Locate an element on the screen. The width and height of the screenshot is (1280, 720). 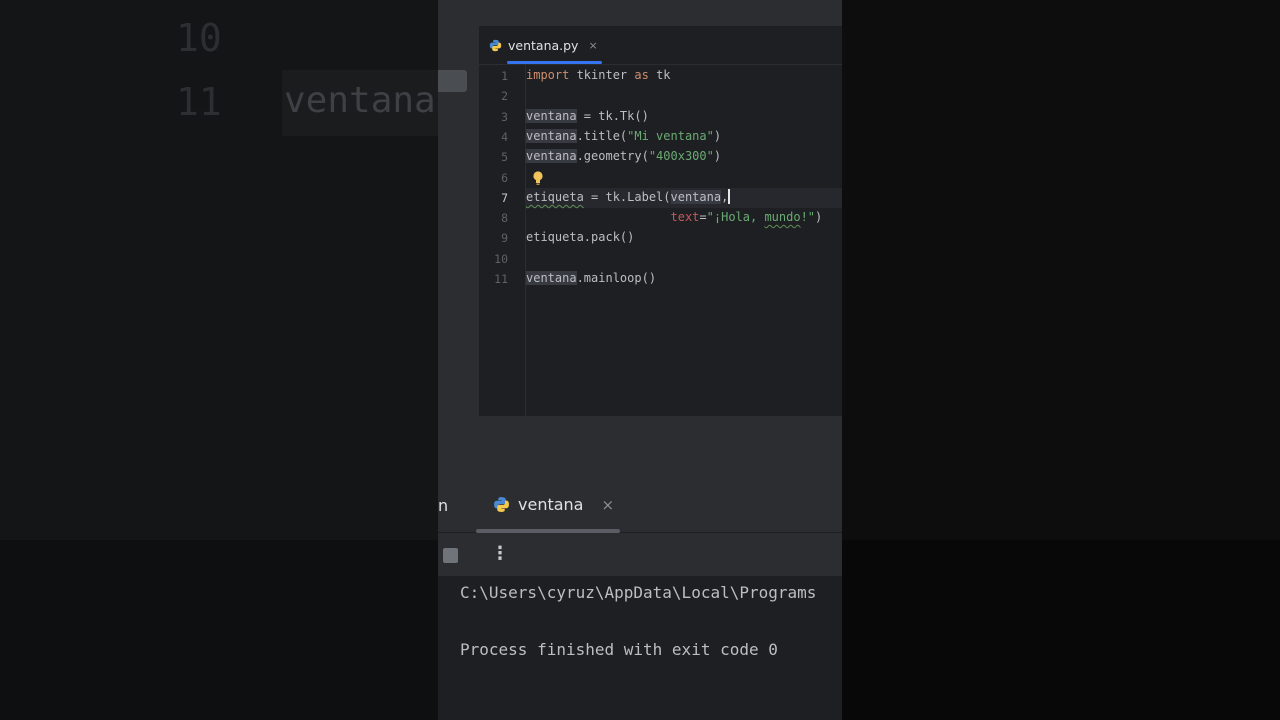
code-token: "400x300" is located at coordinates (681, 156).